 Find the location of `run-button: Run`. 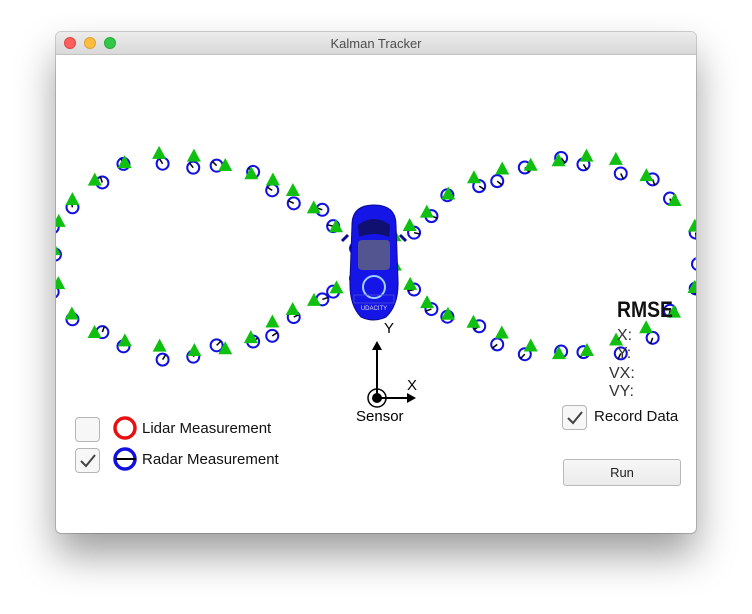

run-button: Run is located at coordinates (622, 472).